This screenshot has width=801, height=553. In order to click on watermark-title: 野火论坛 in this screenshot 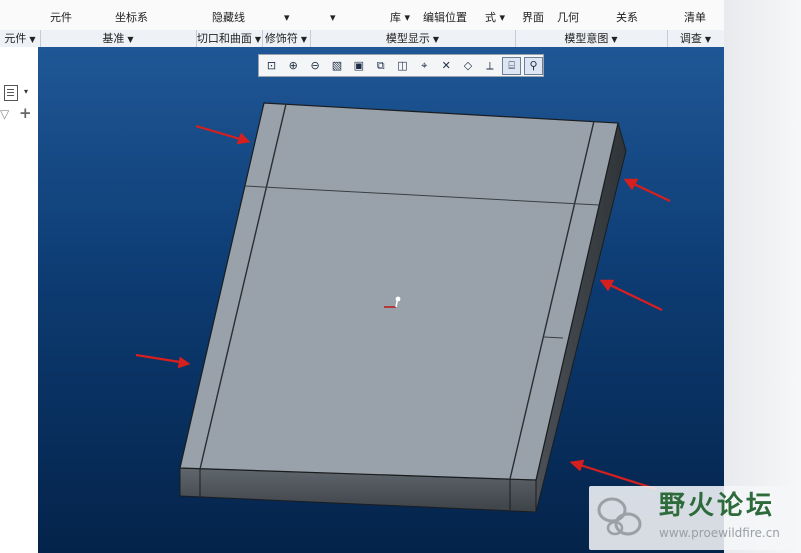, I will do `click(717, 506)`.